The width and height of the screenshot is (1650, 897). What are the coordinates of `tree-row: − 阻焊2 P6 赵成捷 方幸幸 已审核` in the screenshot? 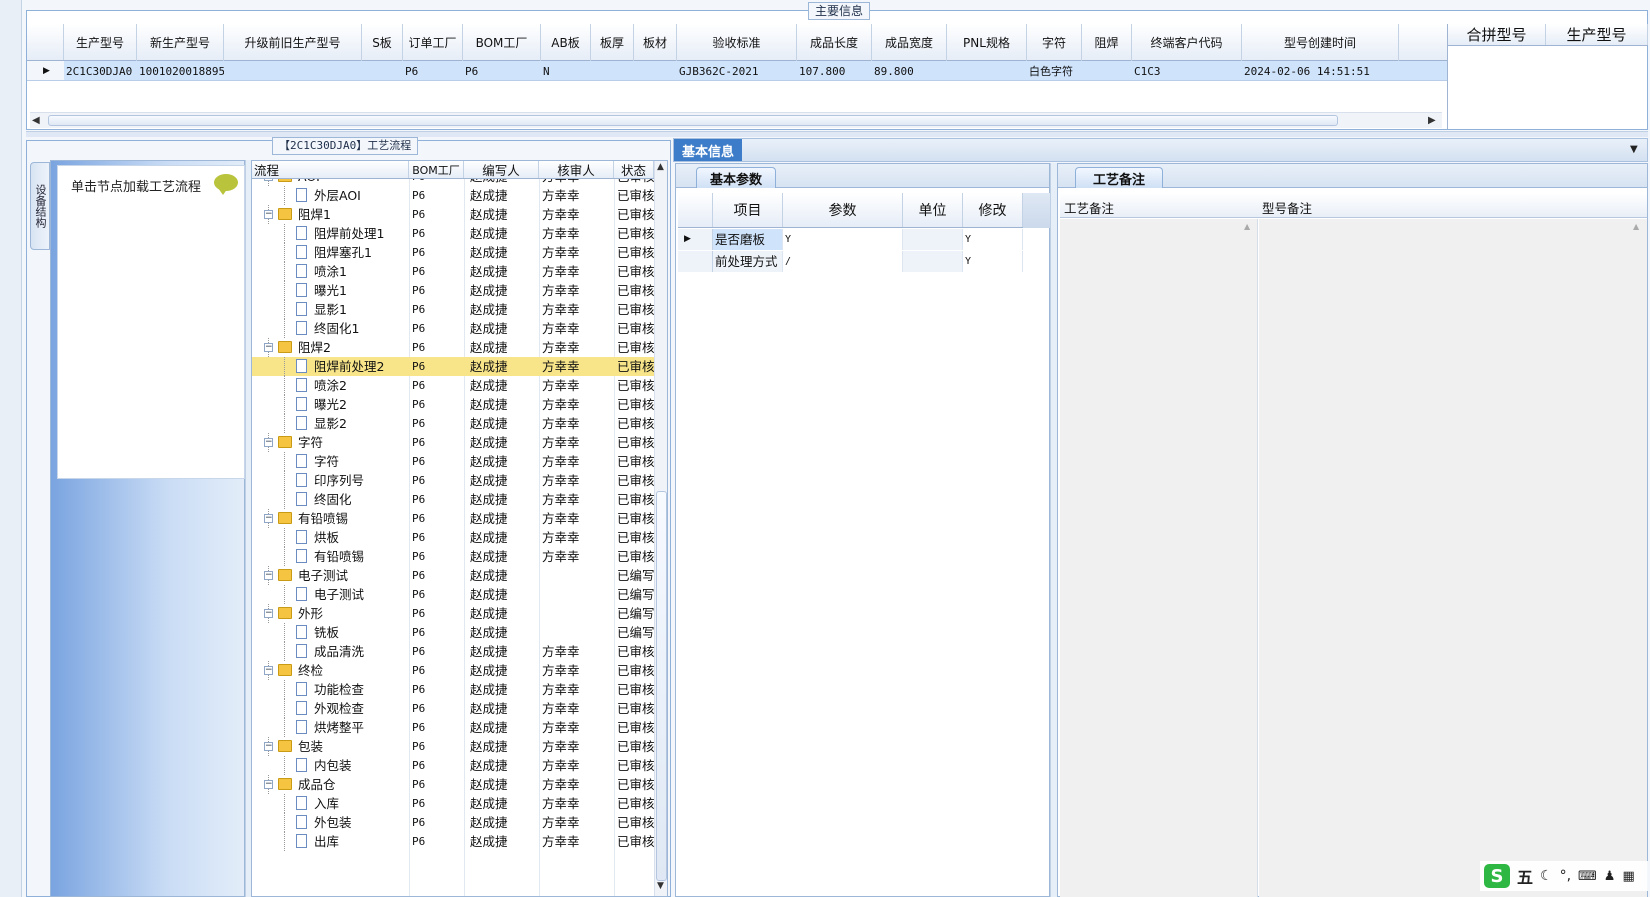 It's located at (453, 347).